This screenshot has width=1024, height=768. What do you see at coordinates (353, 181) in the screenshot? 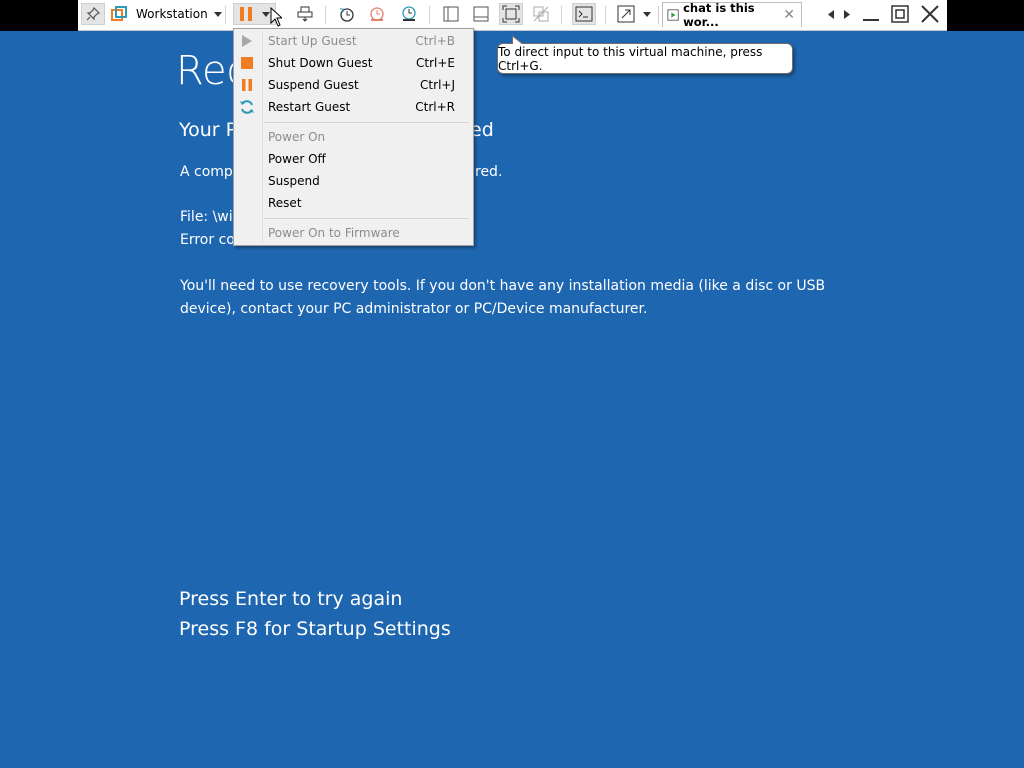
I see `menu-item-suspend: Suspend` at bounding box center [353, 181].